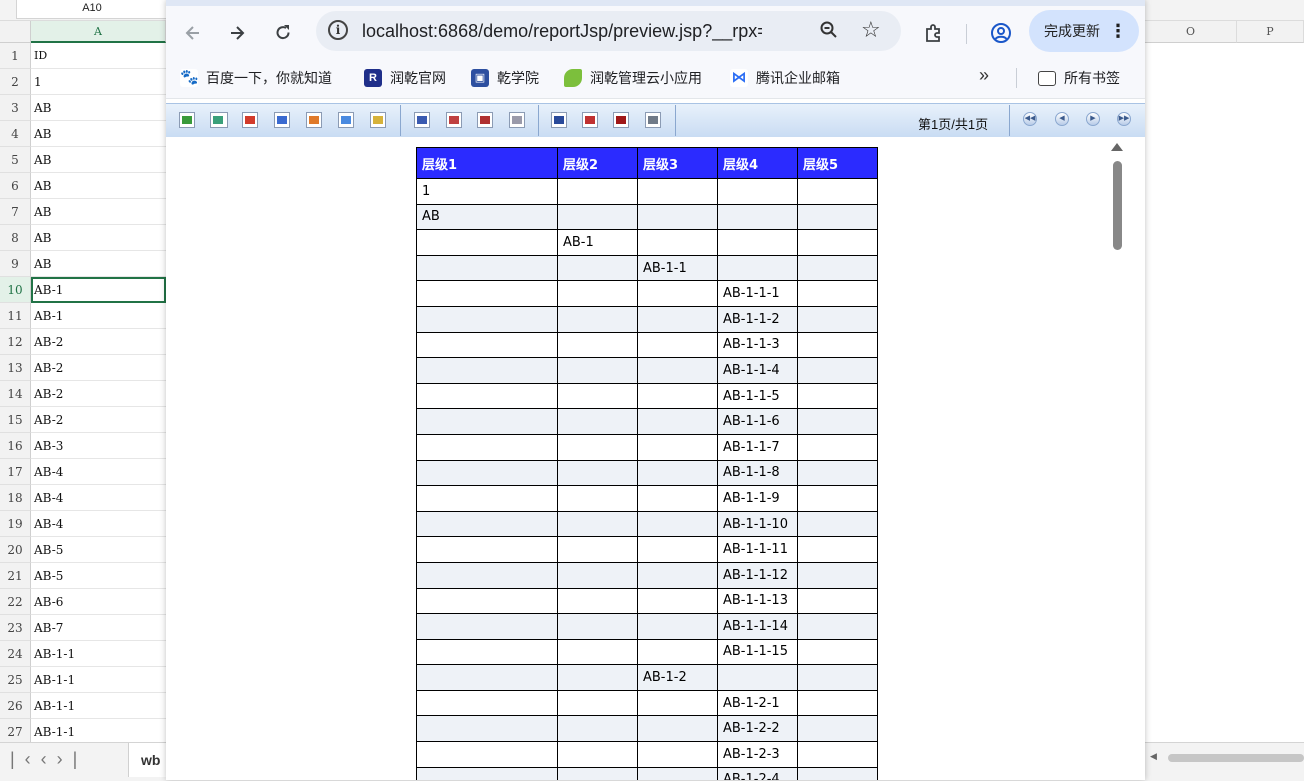 This screenshot has height=781, width=1304. Describe the element at coordinates (871, 30) in the screenshot. I see `bookmark-star-icon: ☆` at that location.